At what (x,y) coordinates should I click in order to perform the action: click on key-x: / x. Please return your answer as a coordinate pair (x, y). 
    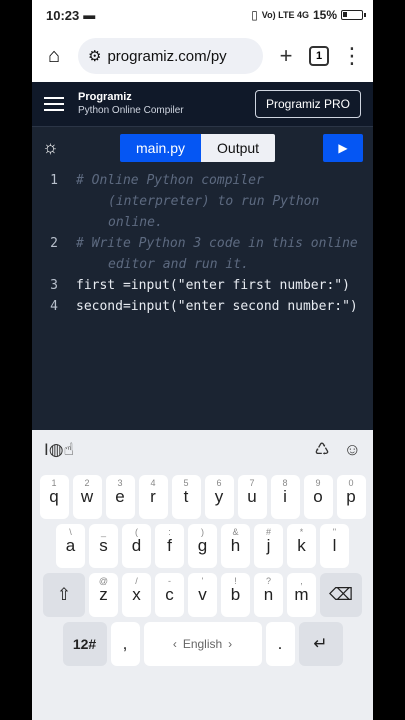
    Looking at the image, I should click on (136, 595).